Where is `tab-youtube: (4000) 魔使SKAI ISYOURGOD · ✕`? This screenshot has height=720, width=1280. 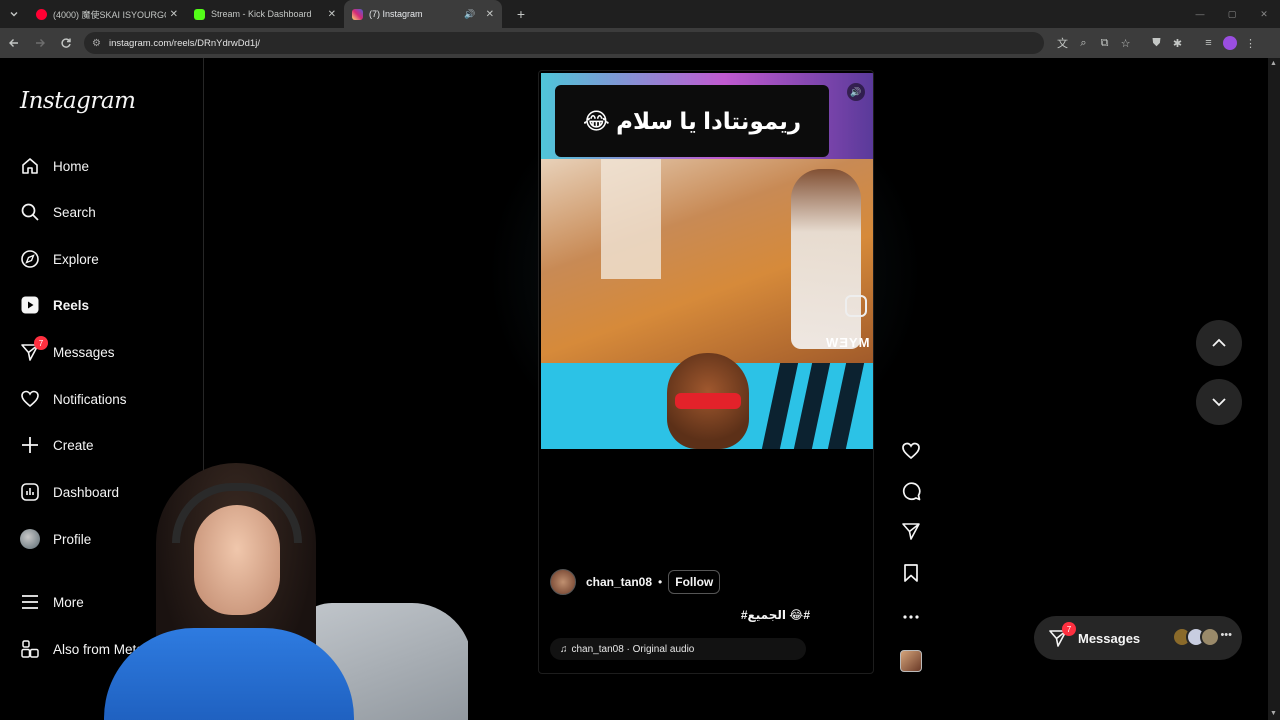 tab-youtube: (4000) 魔使SKAI ISYOURGOD · ✕ is located at coordinates (107, 14).